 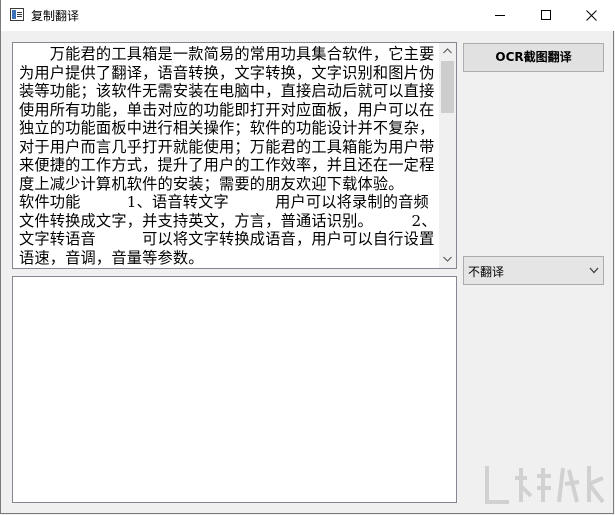 I want to click on chevron-up-icon, so click(x=447, y=51).